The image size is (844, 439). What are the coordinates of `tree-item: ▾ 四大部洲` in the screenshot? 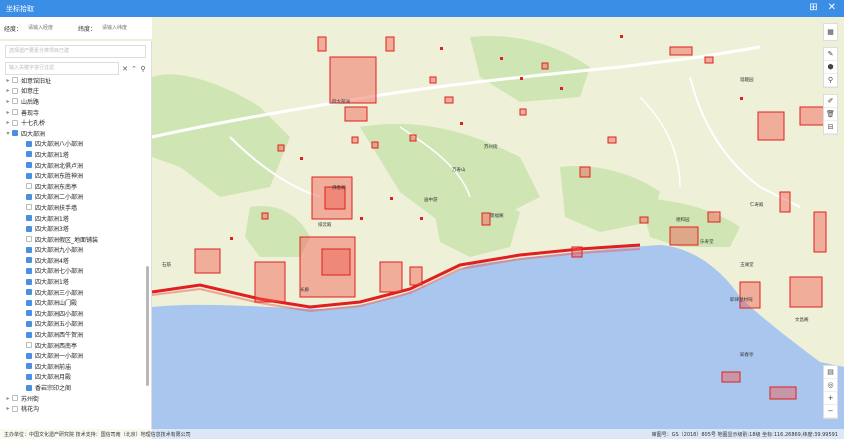 It's located at (75, 133).